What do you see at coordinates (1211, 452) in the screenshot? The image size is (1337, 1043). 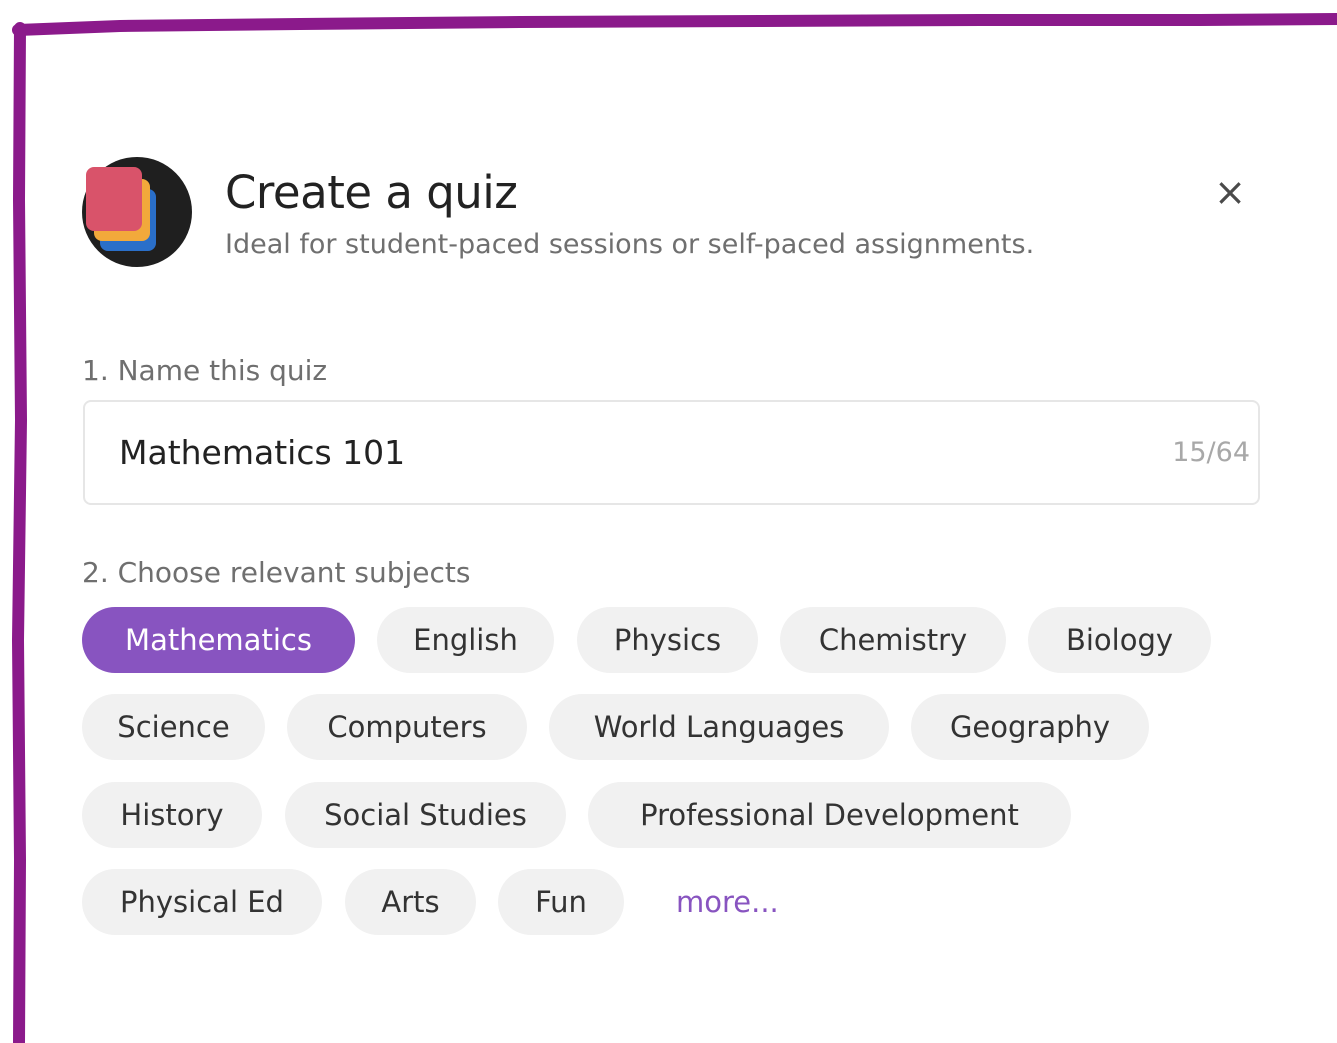 I see `character-counter: 15/64` at bounding box center [1211, 452].